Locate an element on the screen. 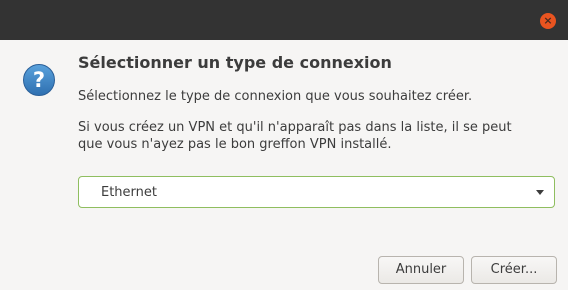  cancel-button: Annuler is located at coordinates (421, 270).